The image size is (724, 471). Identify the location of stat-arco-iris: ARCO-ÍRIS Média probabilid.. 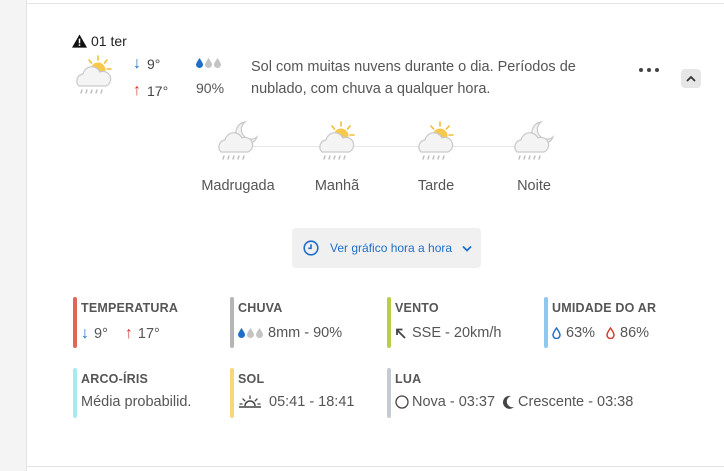
(132, 393).